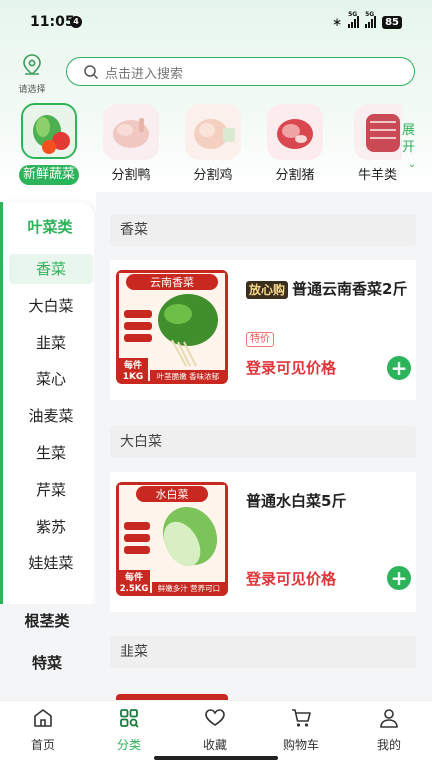 The height and width of the screenshot is (768, 432). I want to click on sidebar-item-perilla: 紫苏, so click(51, 527).